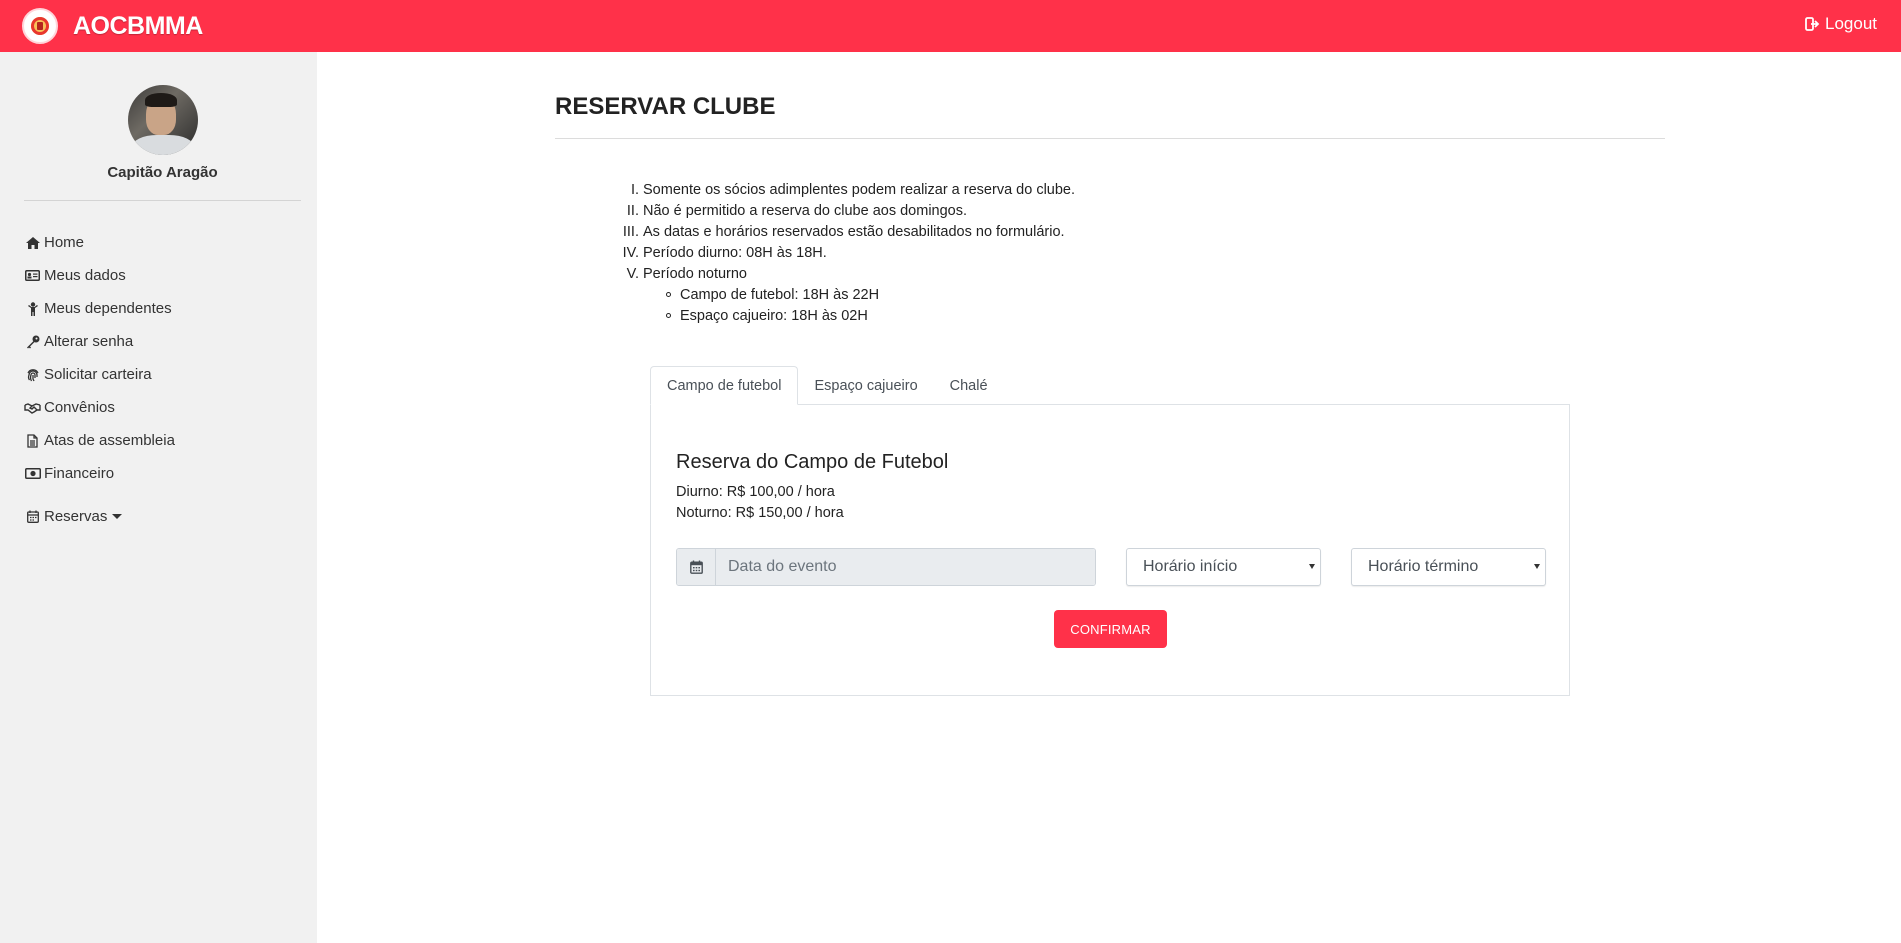 This screenshot has height=943, width=1901. I want to click on event-date-input, so click(905, 567).